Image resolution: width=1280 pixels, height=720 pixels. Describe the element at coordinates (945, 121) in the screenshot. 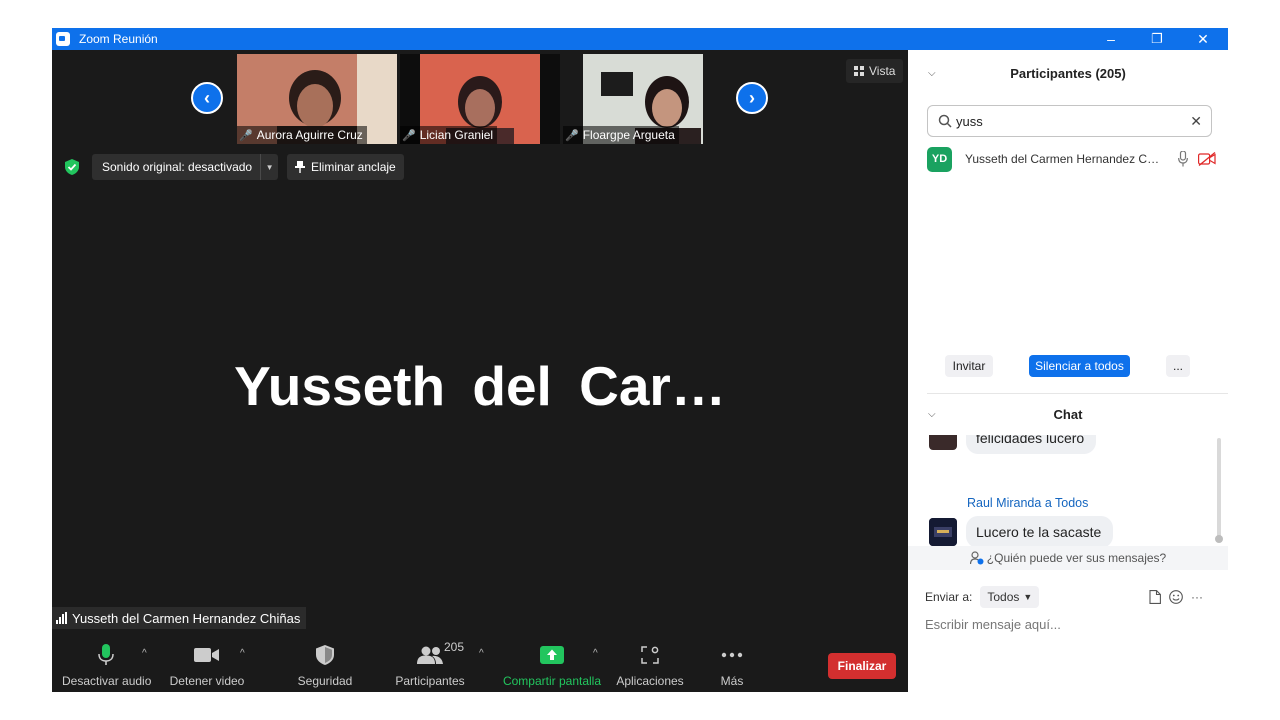

I see `search-icon` at that location.